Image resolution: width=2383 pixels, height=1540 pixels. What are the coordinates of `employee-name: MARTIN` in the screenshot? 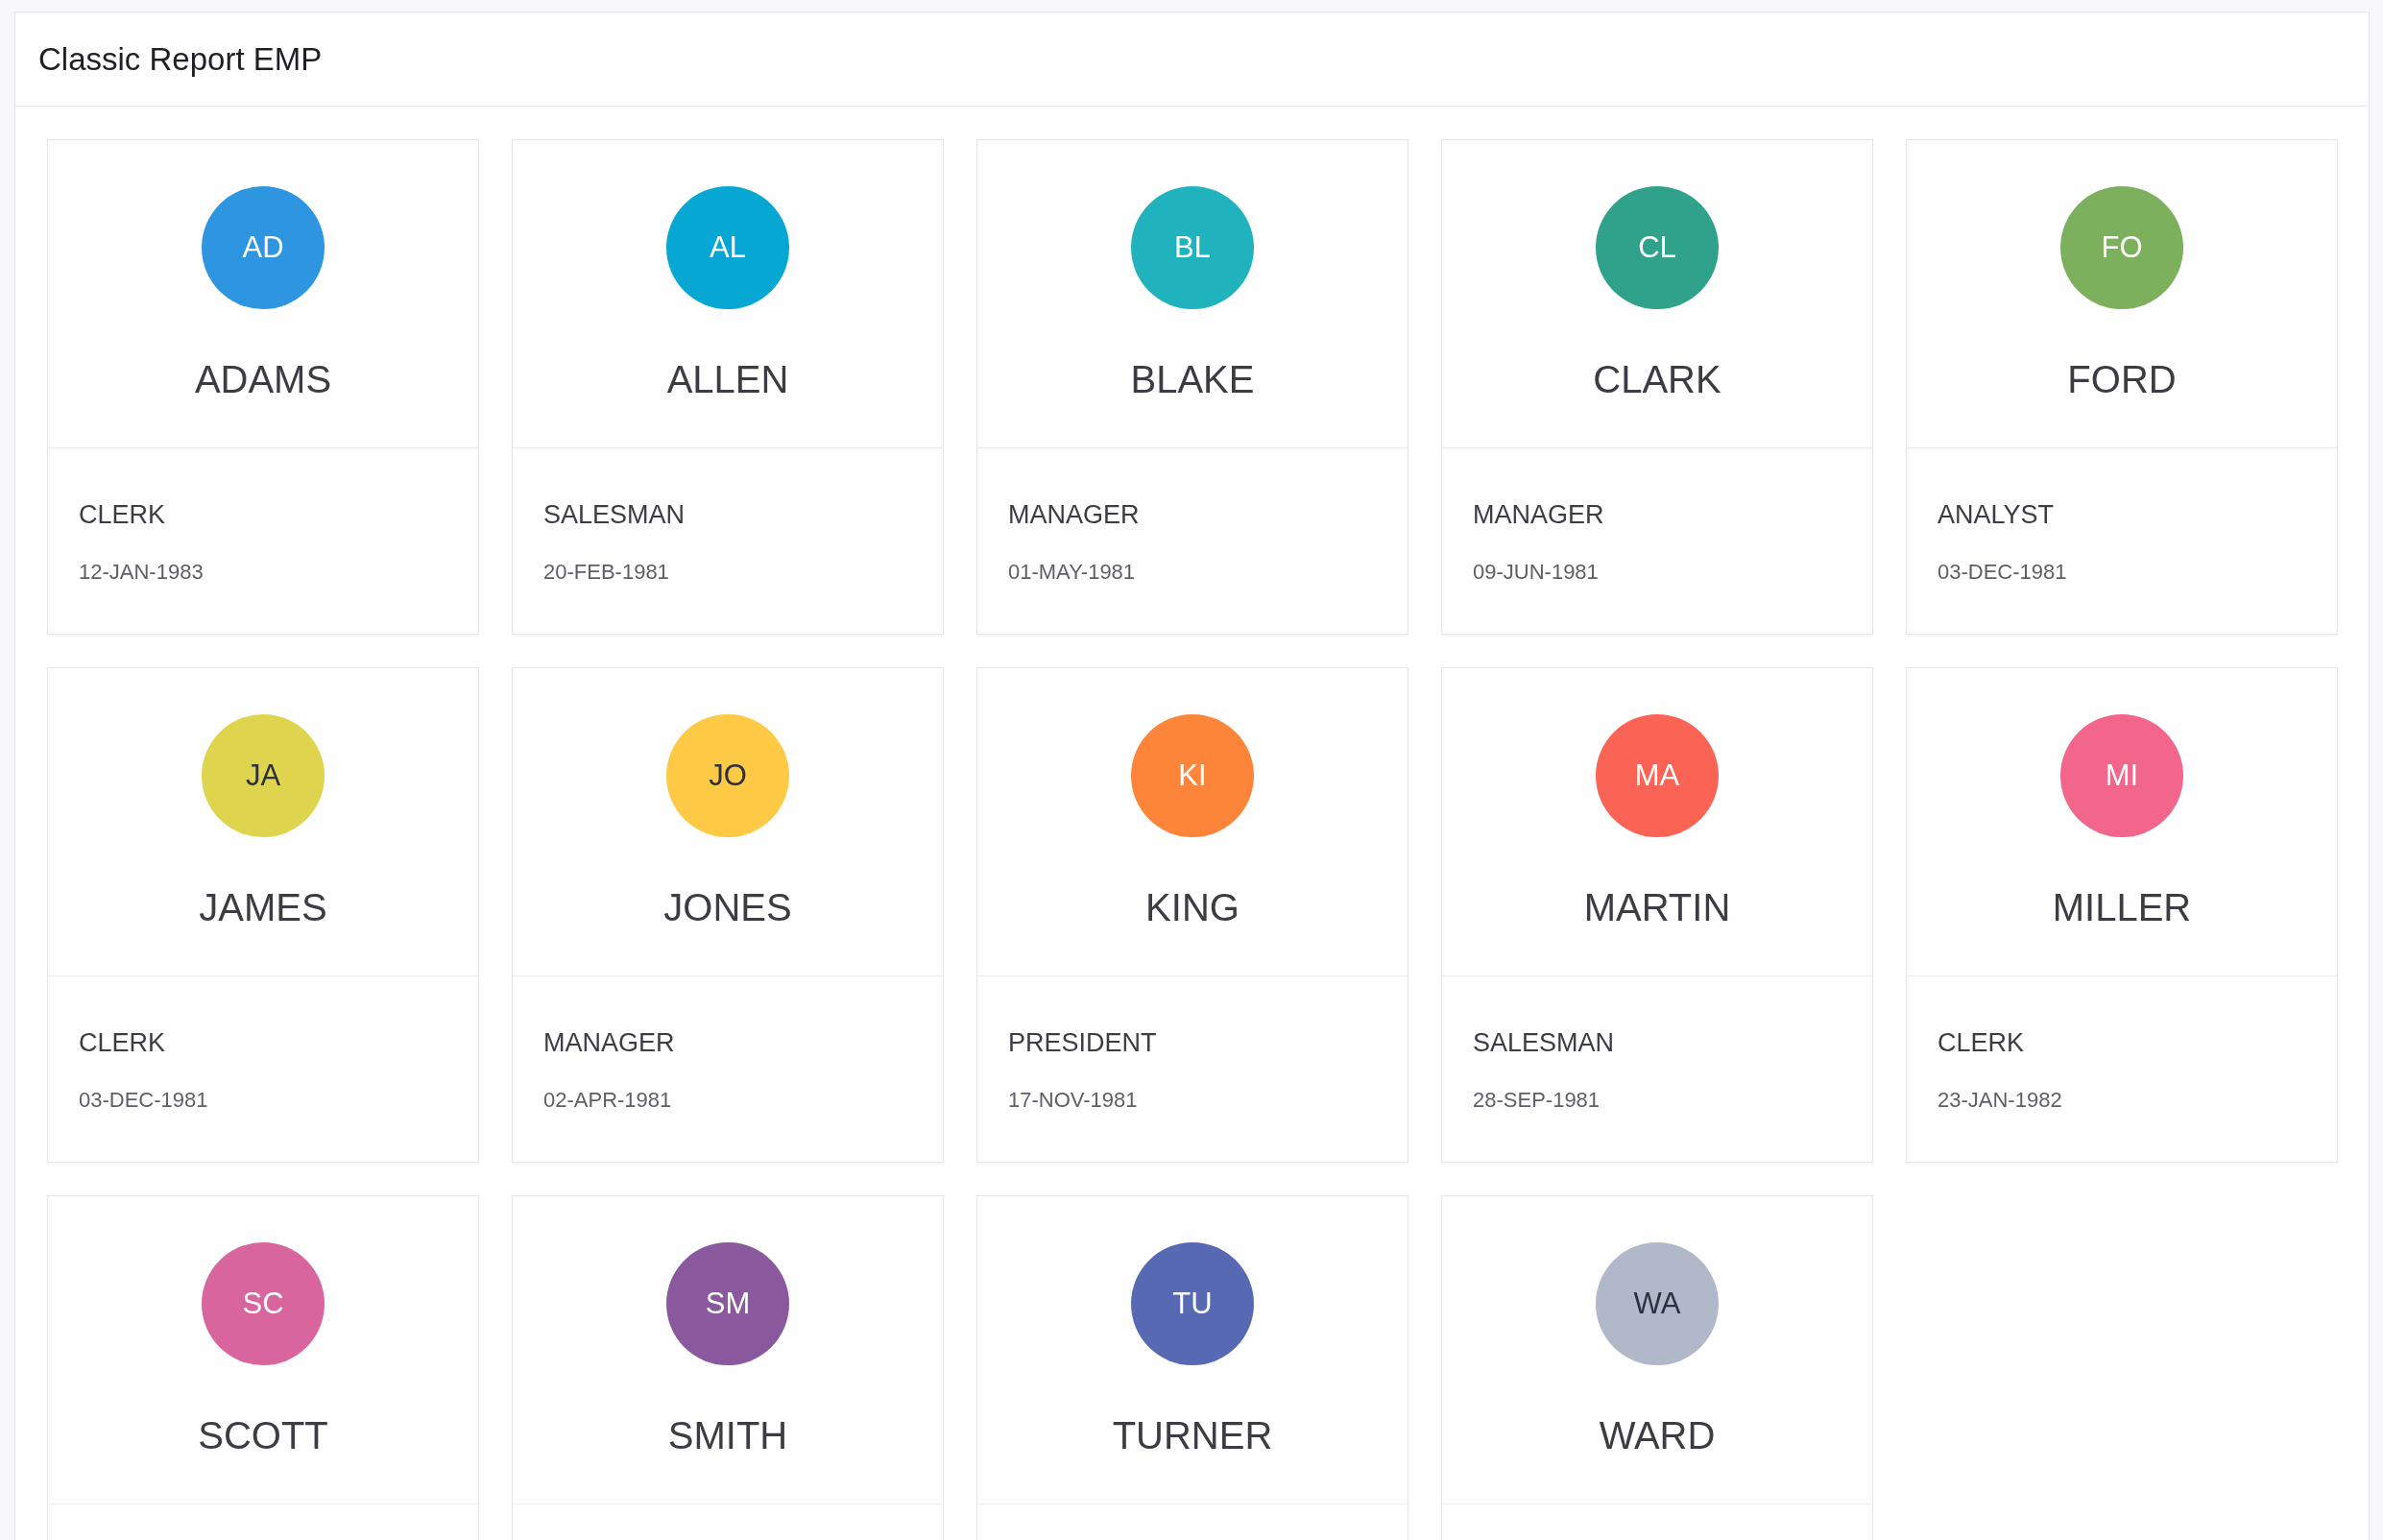 It's located at (1657, 908).